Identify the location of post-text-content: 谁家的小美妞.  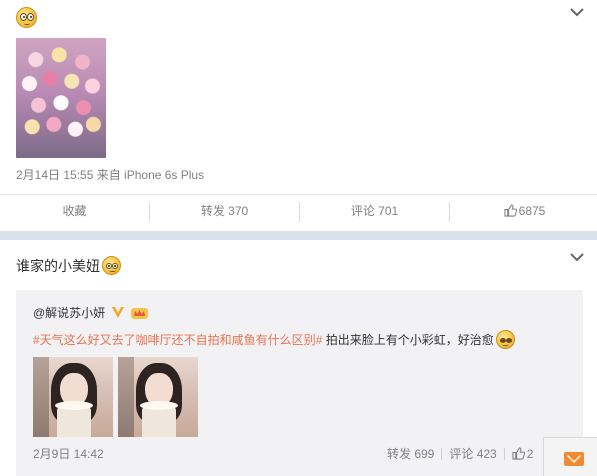
(58, 266).